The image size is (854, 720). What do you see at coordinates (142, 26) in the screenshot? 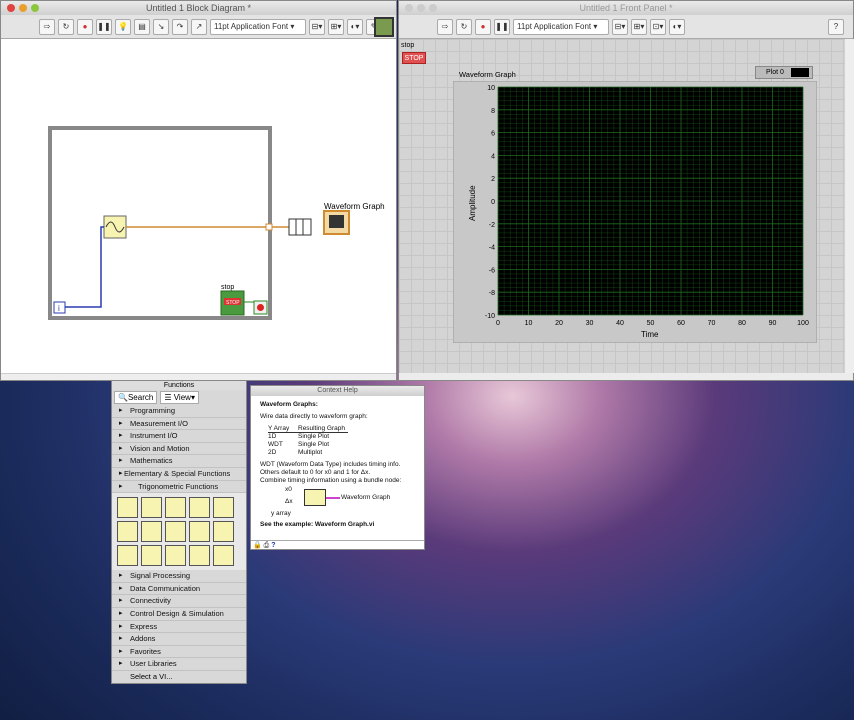
I see `retain-wire-icon: ▤` at bounding box center [142, 26].